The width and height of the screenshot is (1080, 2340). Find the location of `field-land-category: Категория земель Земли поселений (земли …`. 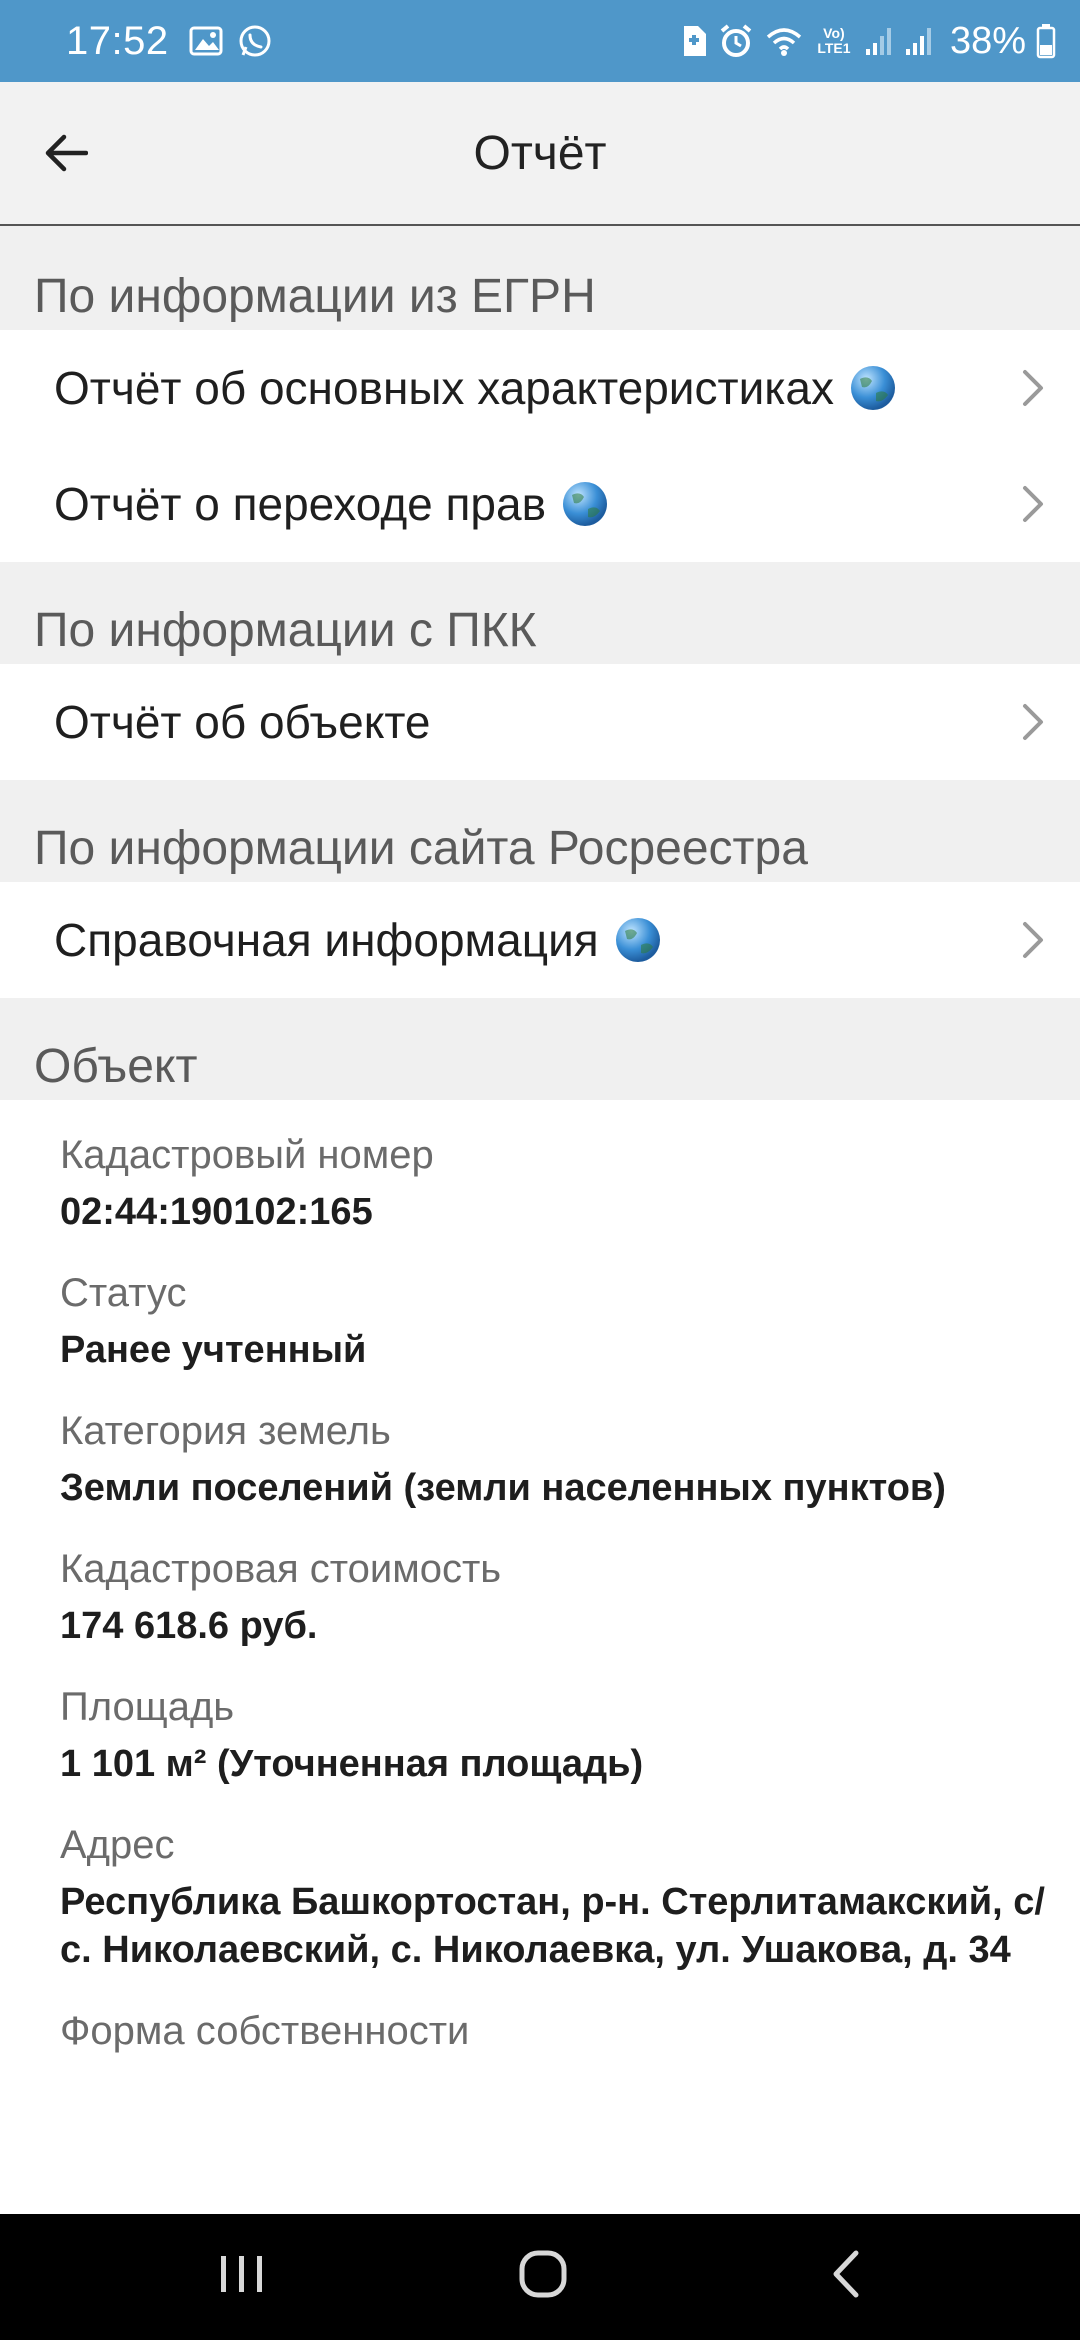

field-land-category: Категория земель Земли поселений (земли … is located at coordinates (555, 1458).